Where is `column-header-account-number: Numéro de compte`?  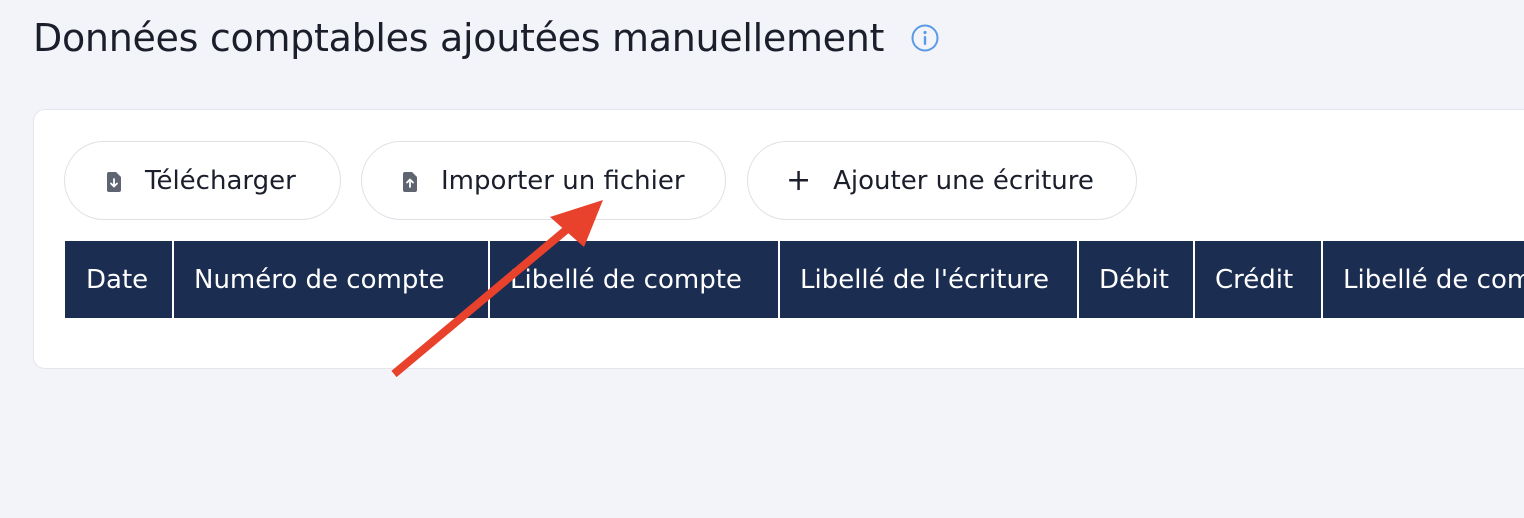
column-header-account-number: Numéro de compte is located at coordinates (332, 279).